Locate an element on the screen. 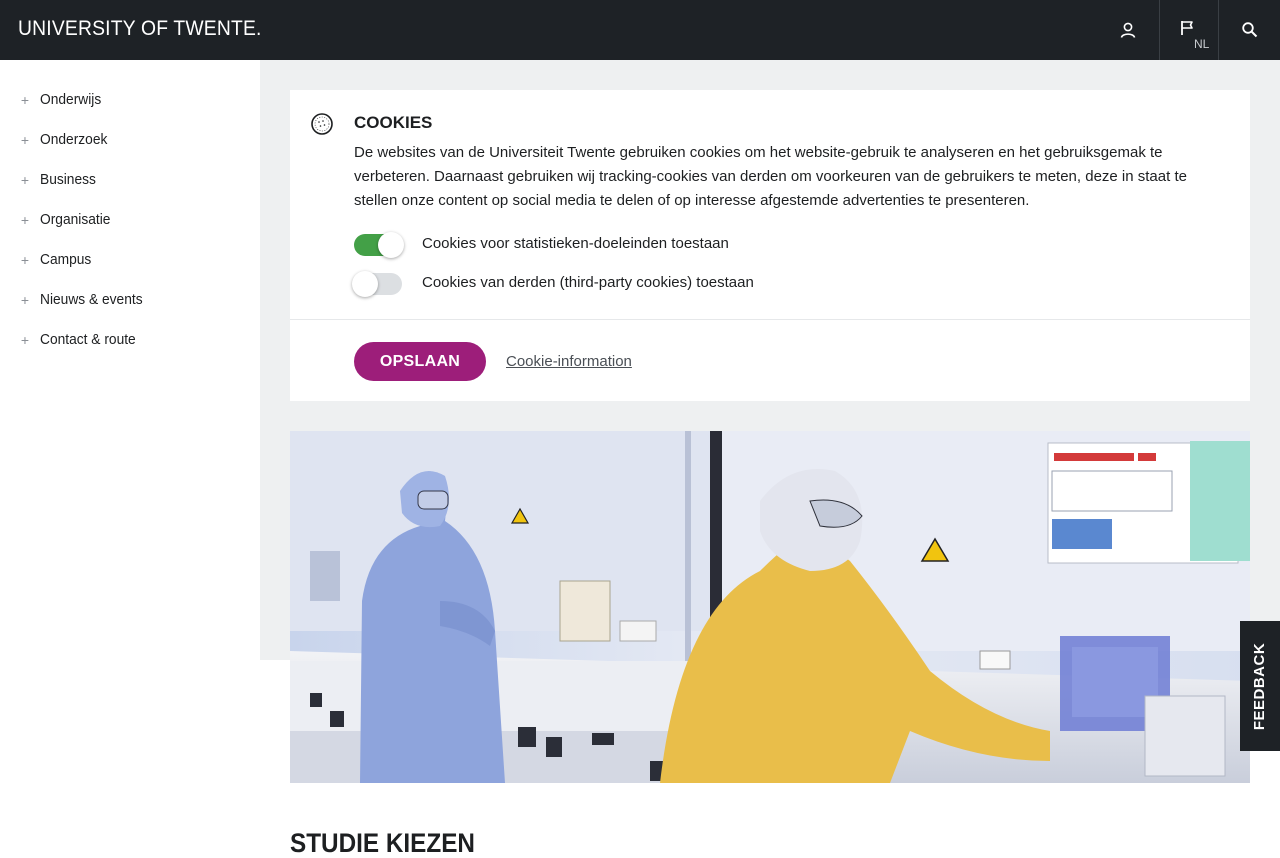 This screenshot has width=1280, height=858. sidebar-item-label: Contact & route is located at coordinates (88, 340).